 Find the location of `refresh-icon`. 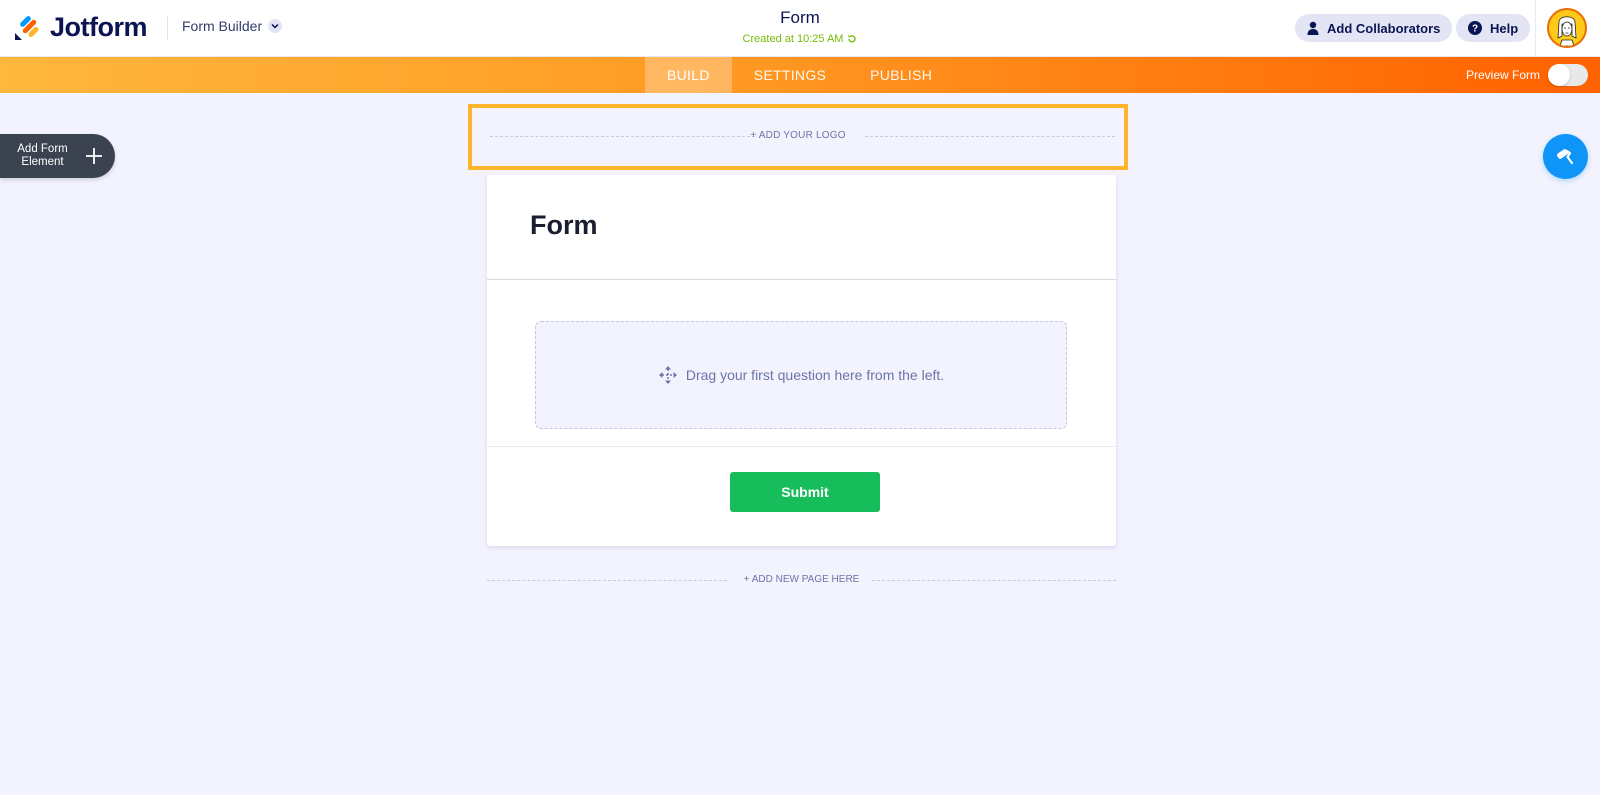

refresh-icon is located at coordinates (852, 39).